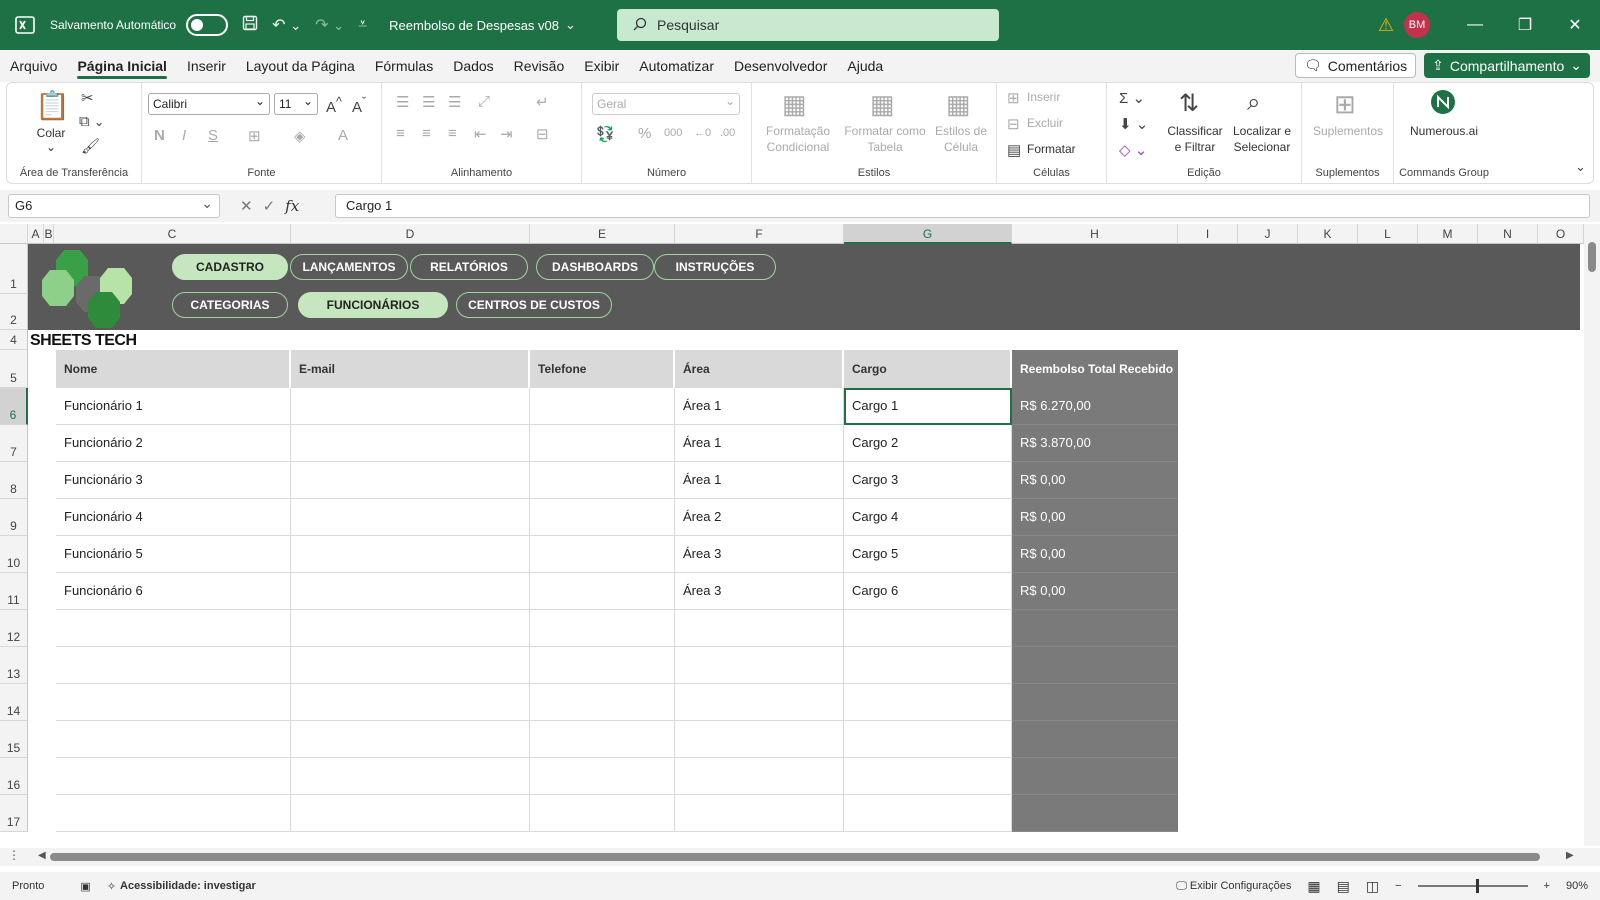 This screenshot has width=1600, height=900. I want to click on cell-nome: Funcionário 1, so click(173, 406).